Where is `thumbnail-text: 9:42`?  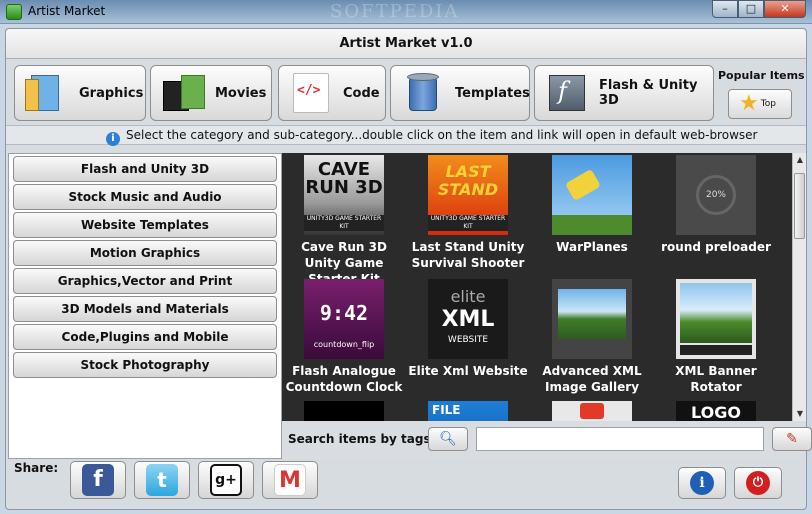
thumbnail-text: 9:42 is located at coordinates (344, 313).